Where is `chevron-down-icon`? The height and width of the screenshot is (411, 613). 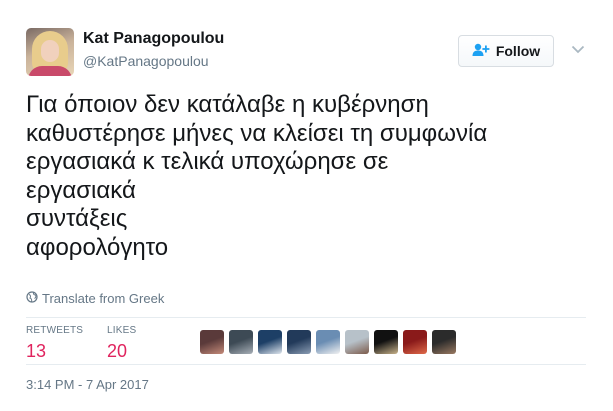 chevron-down-icon is located at coordinates (578, 49).